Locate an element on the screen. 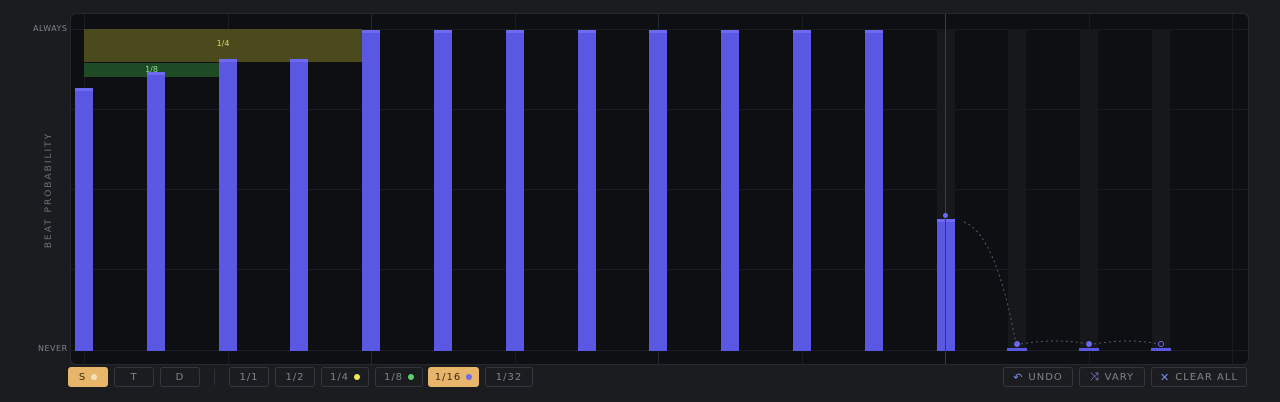 The width and height of the screenshot is (1280, 402). toolbar-divider is located at coordinates (214, 377).